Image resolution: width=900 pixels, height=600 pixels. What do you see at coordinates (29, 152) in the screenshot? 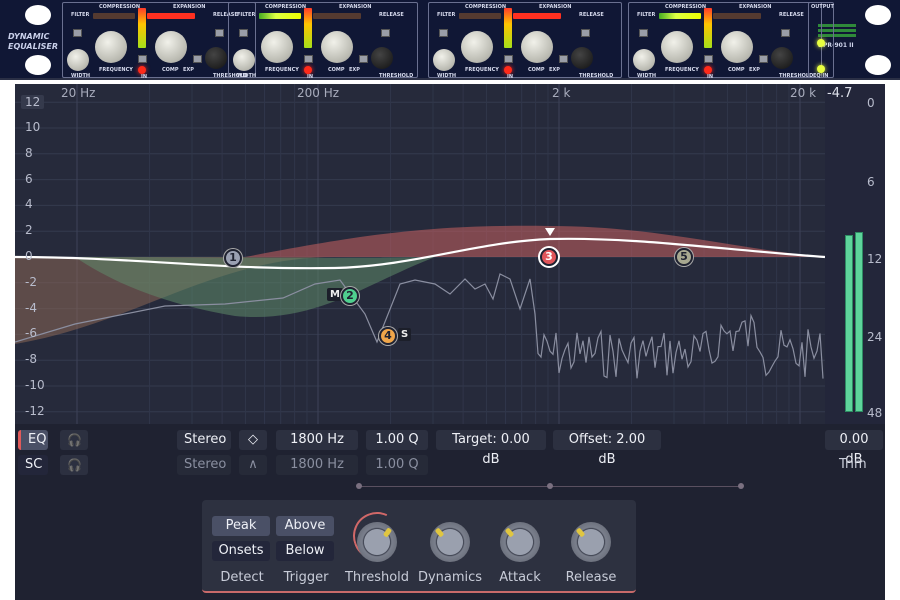
I see `db-label: 8` at bounding box center [29, 152].